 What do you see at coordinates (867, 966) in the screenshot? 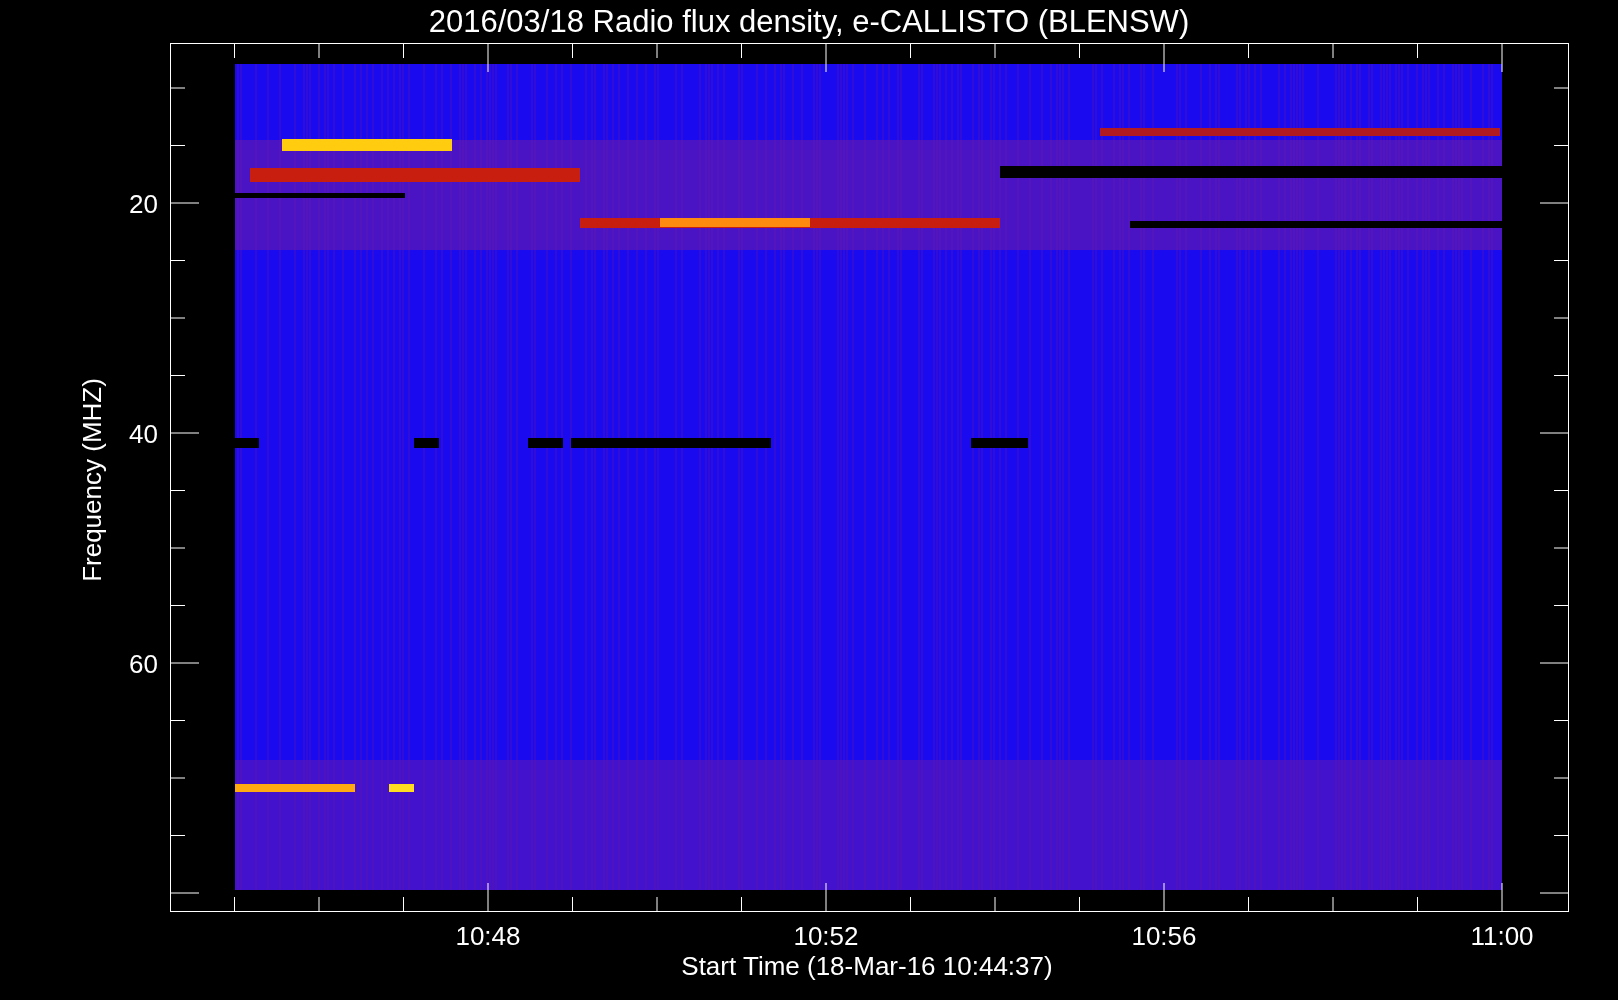
I see `x-axis-title: Start Time (18-Mar-16 10:44:37)` at bounding box center [867, 966].